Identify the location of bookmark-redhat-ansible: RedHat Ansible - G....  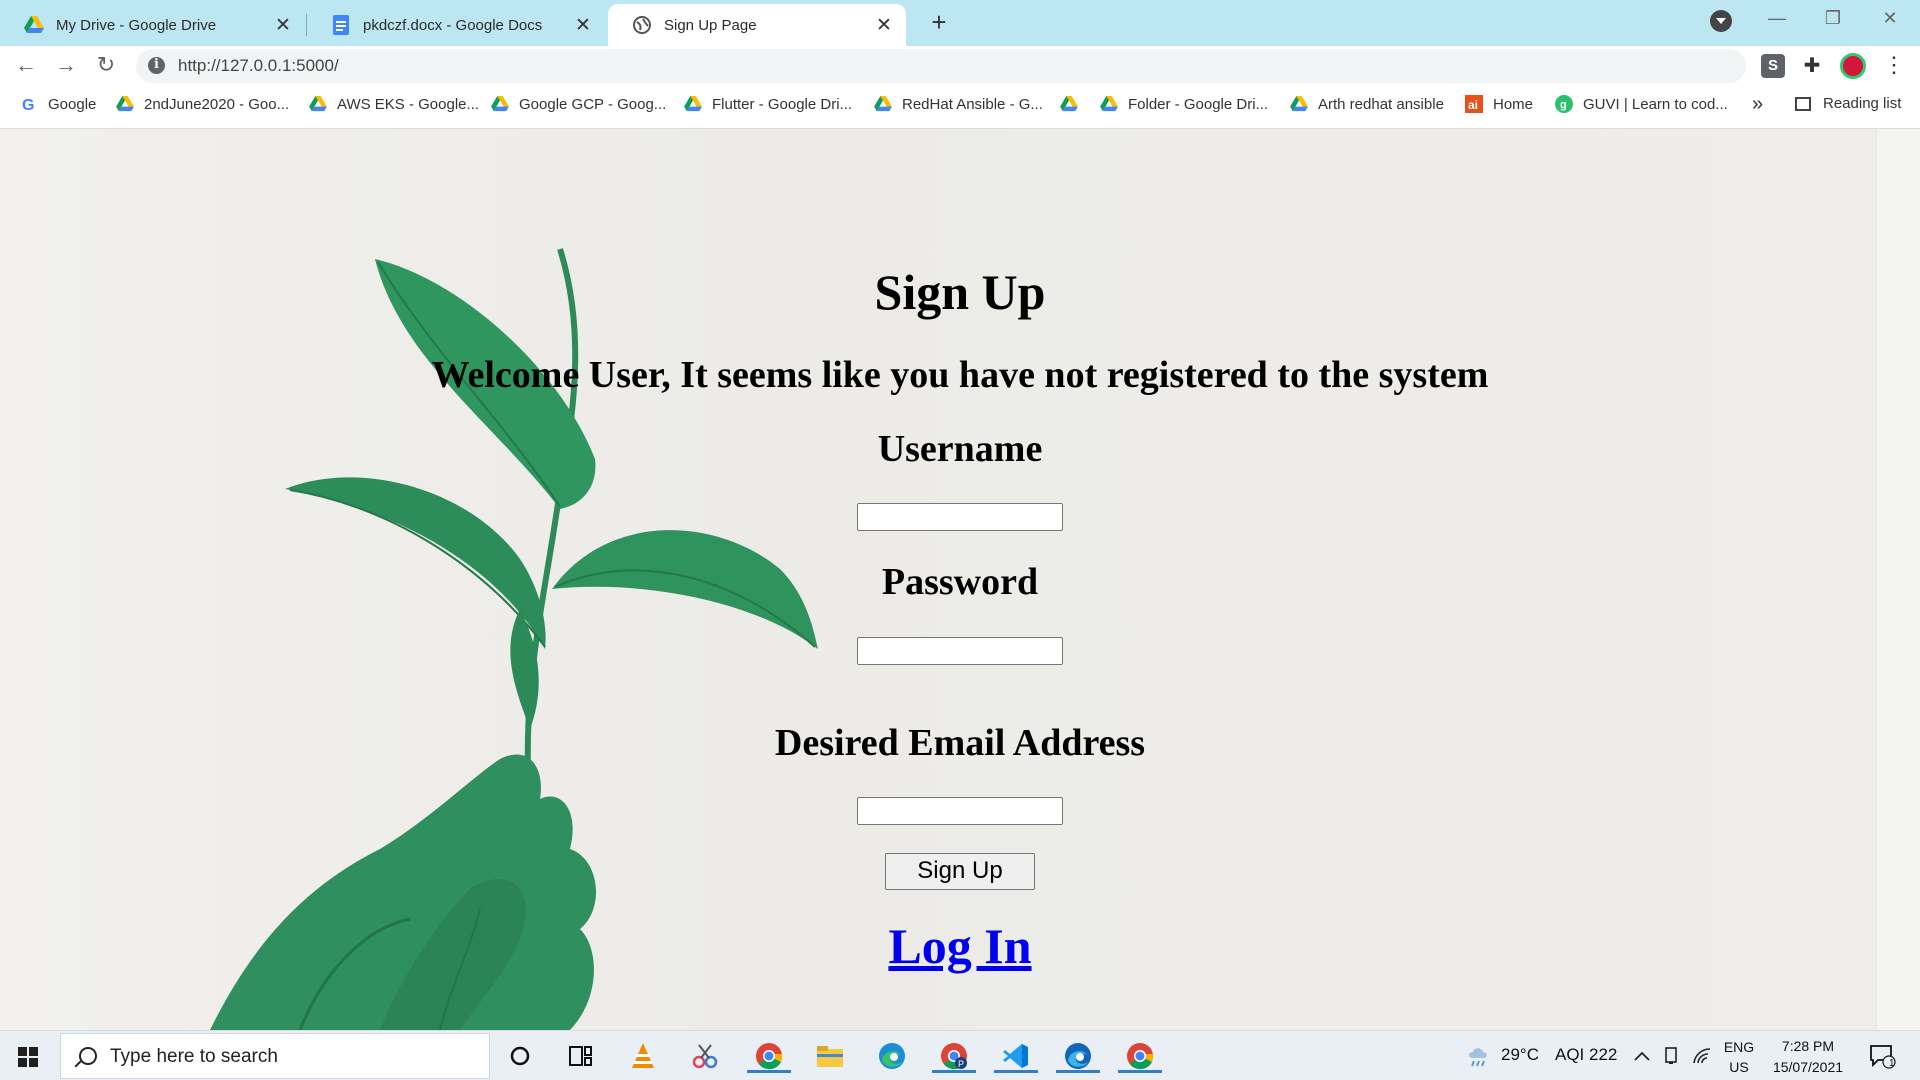
(958, 104).